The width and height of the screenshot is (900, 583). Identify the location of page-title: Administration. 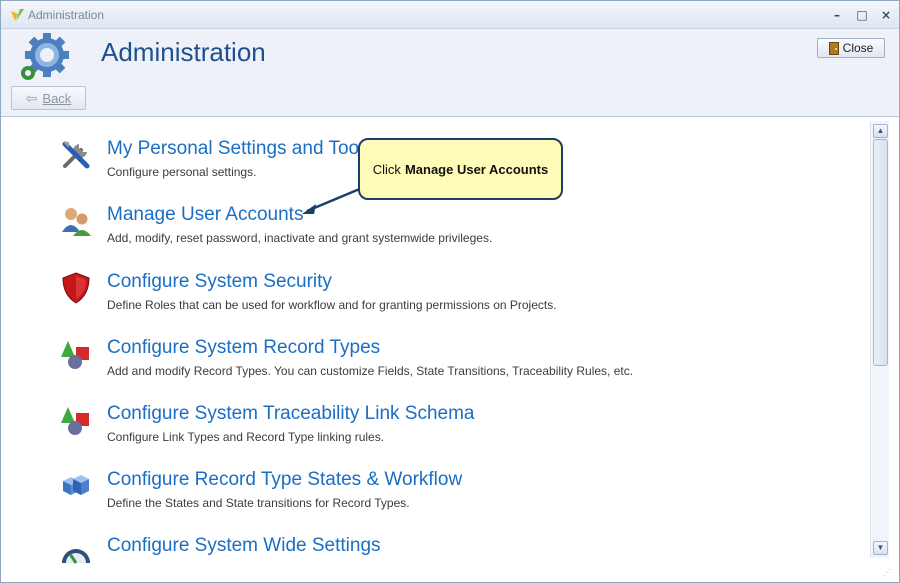
(183, 52).